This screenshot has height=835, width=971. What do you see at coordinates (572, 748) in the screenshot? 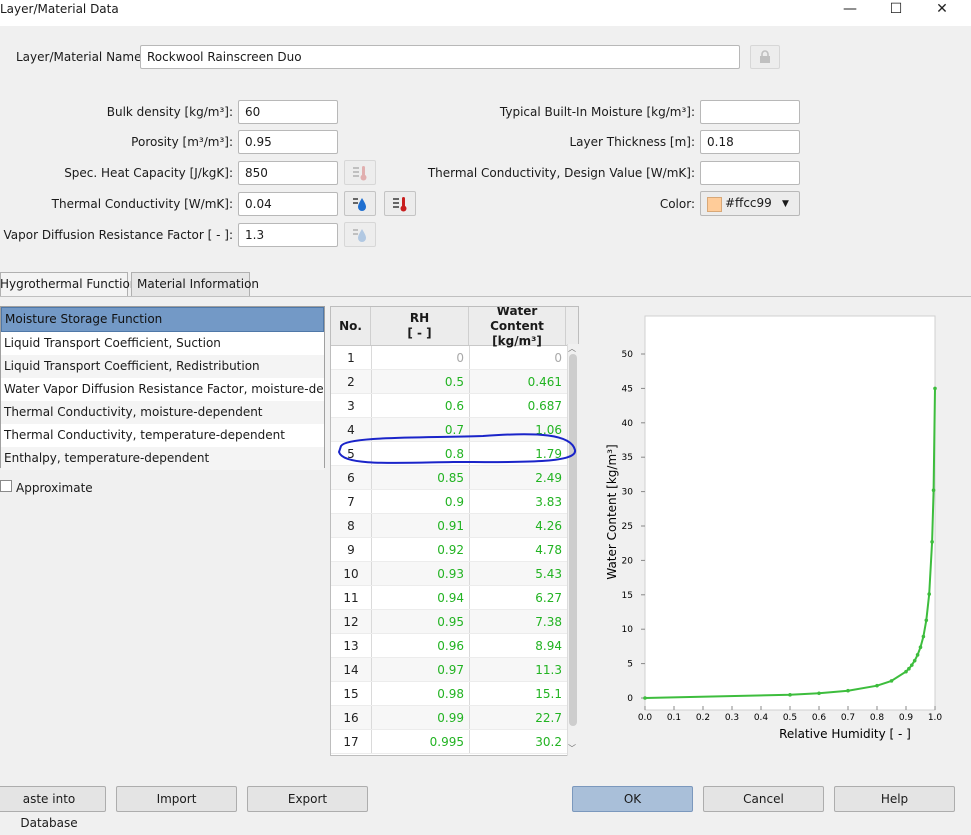
I see `scroll-down-icon: ﹀` at bounding box center [572, 748].